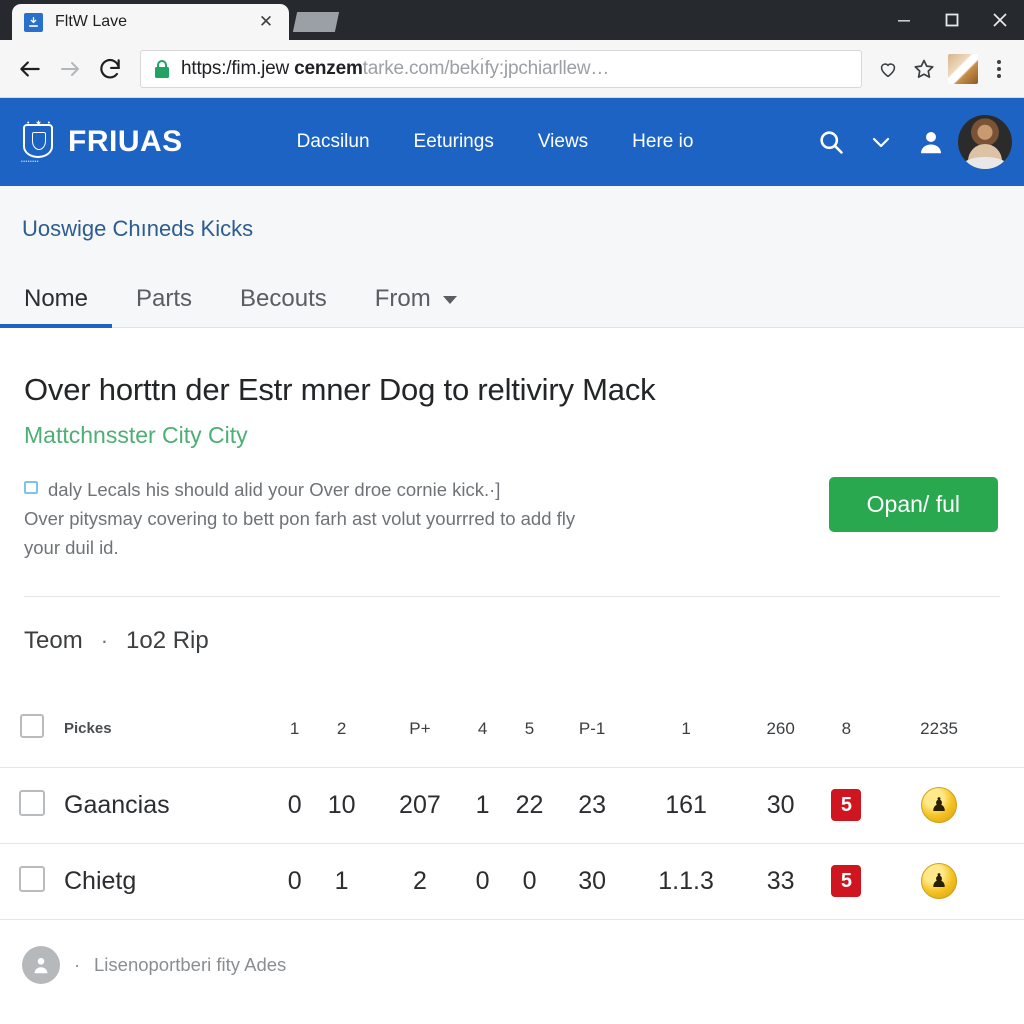  I want to click on row-value-5: 0, so click(529, 880).